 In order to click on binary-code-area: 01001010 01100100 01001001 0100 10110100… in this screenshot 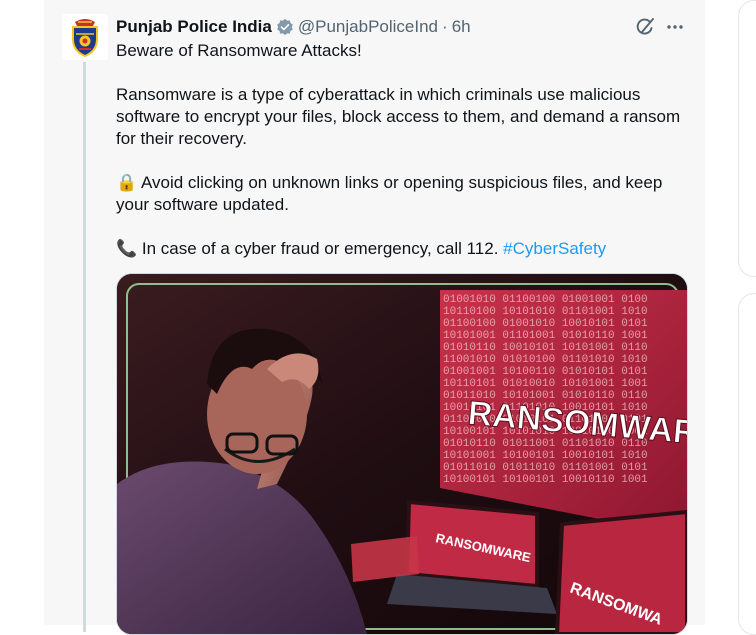, I will do `click(545, 390)`.